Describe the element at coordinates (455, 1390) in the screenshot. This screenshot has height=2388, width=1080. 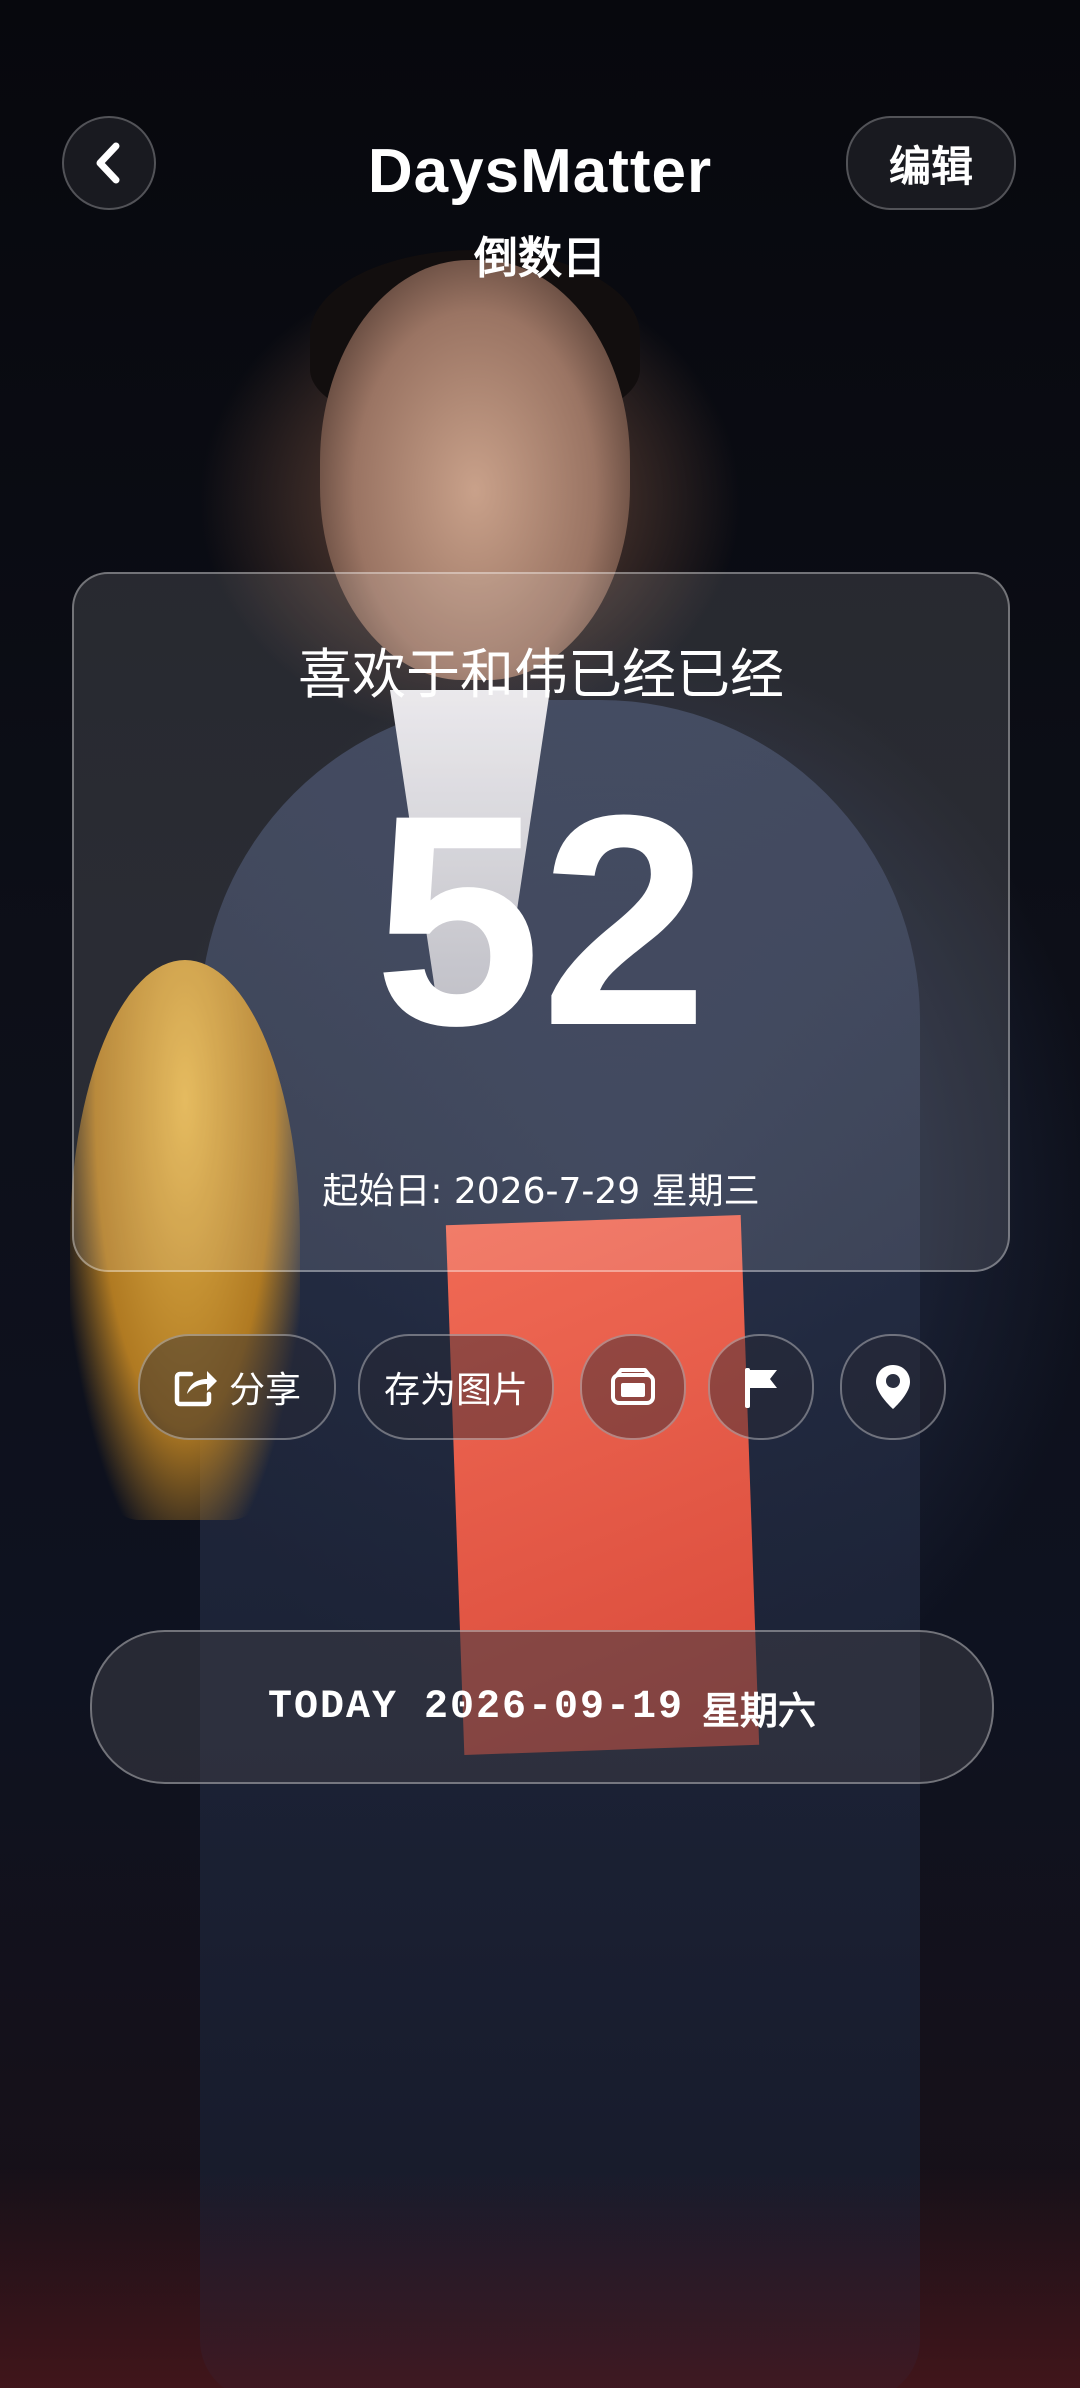
I see `save-image-label: 存为图片` at that location.